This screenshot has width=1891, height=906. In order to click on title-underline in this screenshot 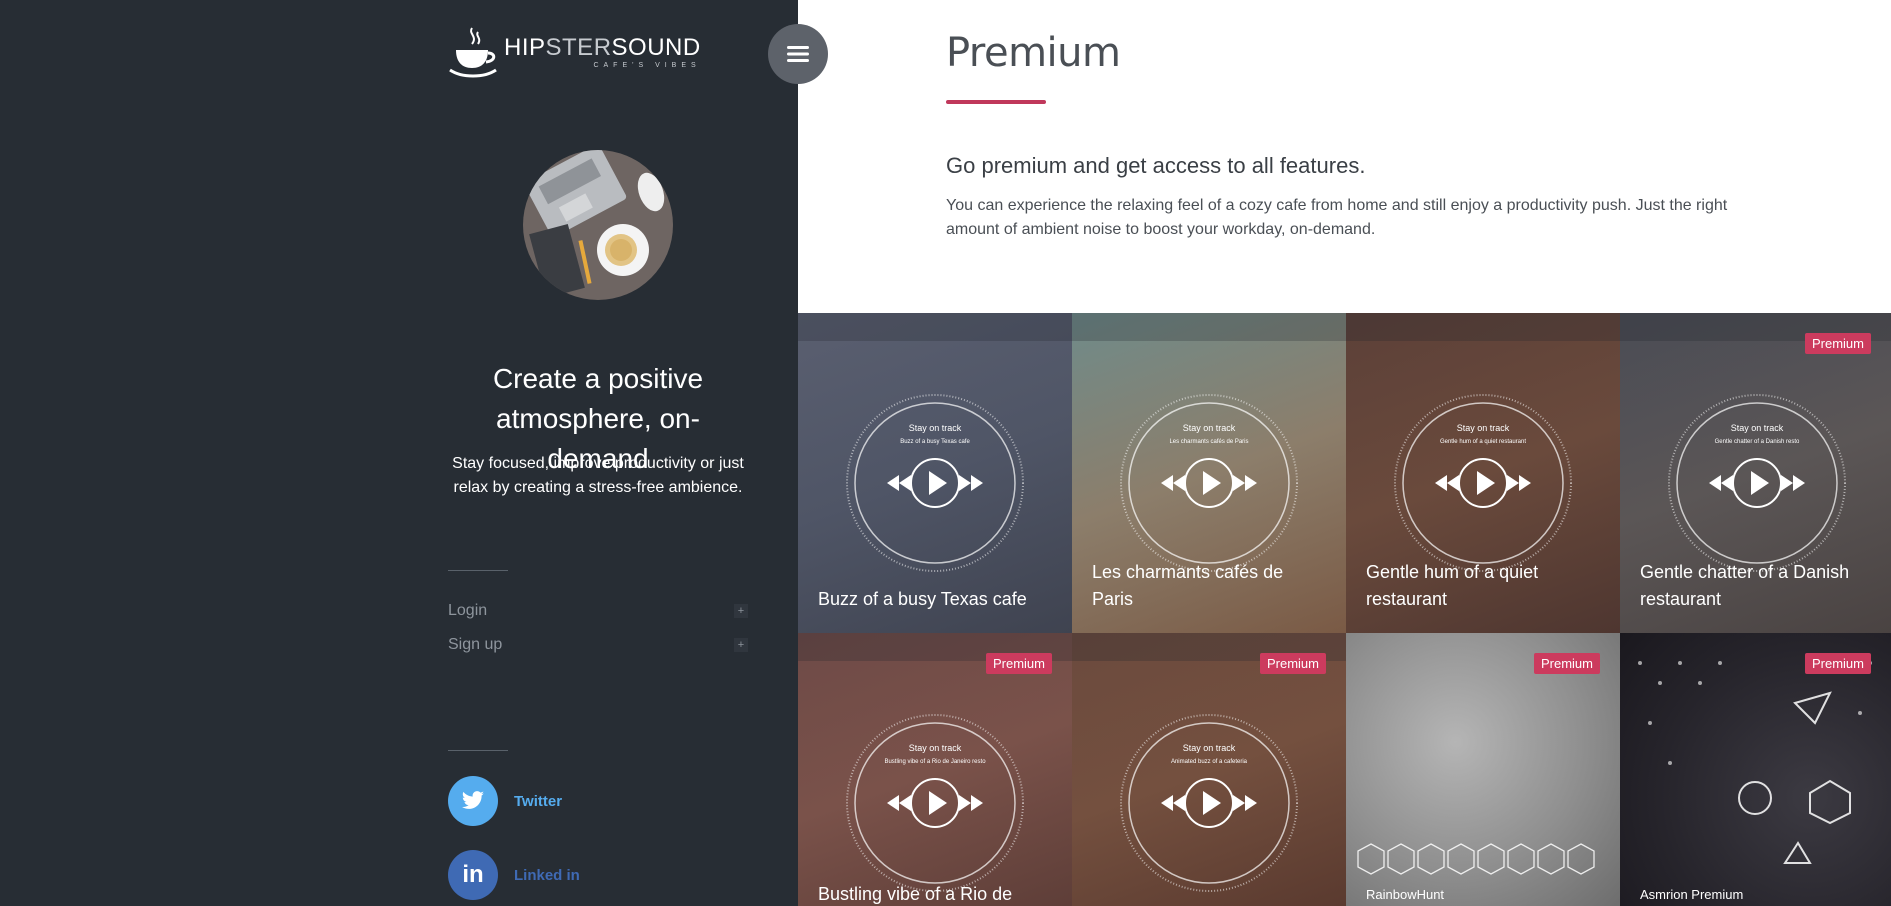, I will do `click(996, 102)`.